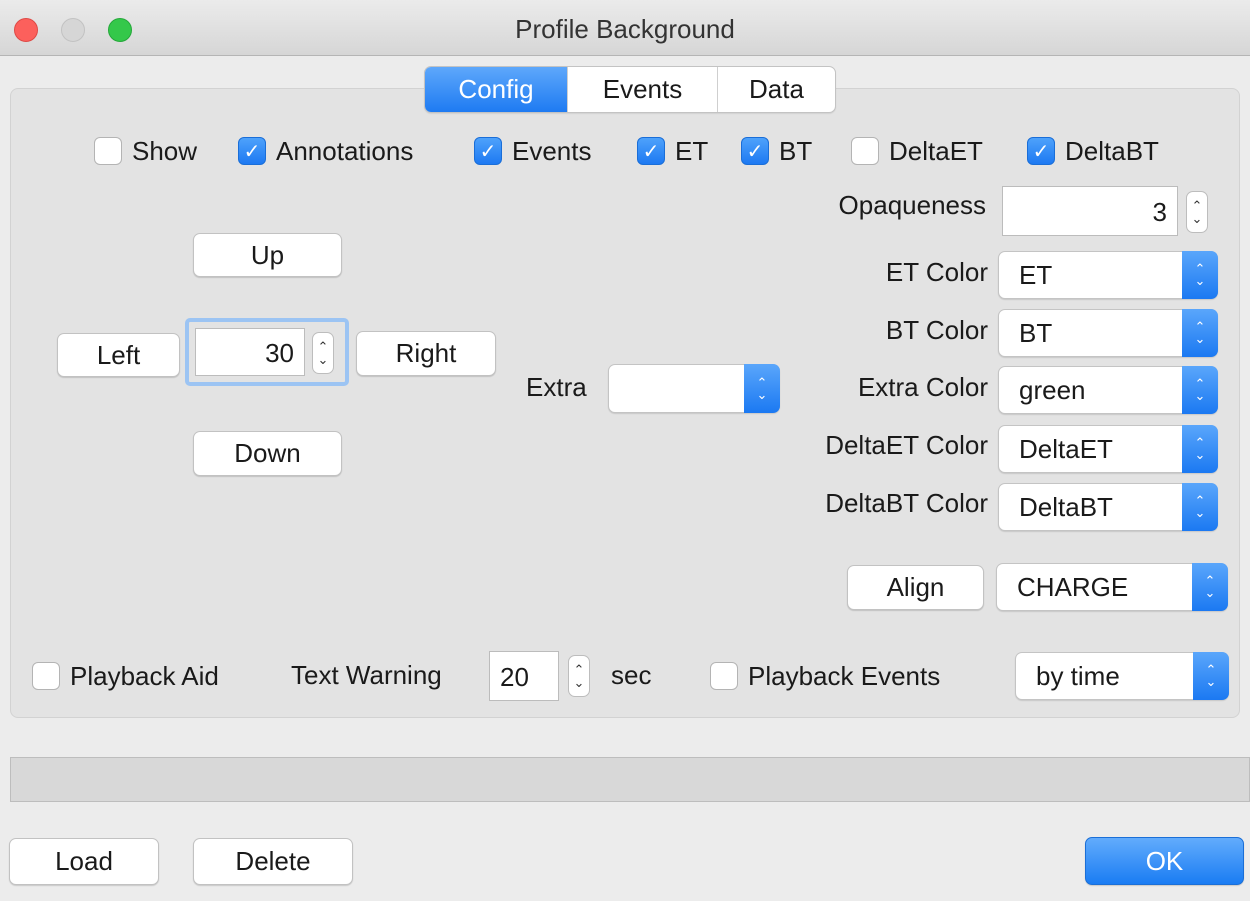 The width and height of the screenshot is (1250, 901). I want to click on show-label: Show, so click(165, 150).